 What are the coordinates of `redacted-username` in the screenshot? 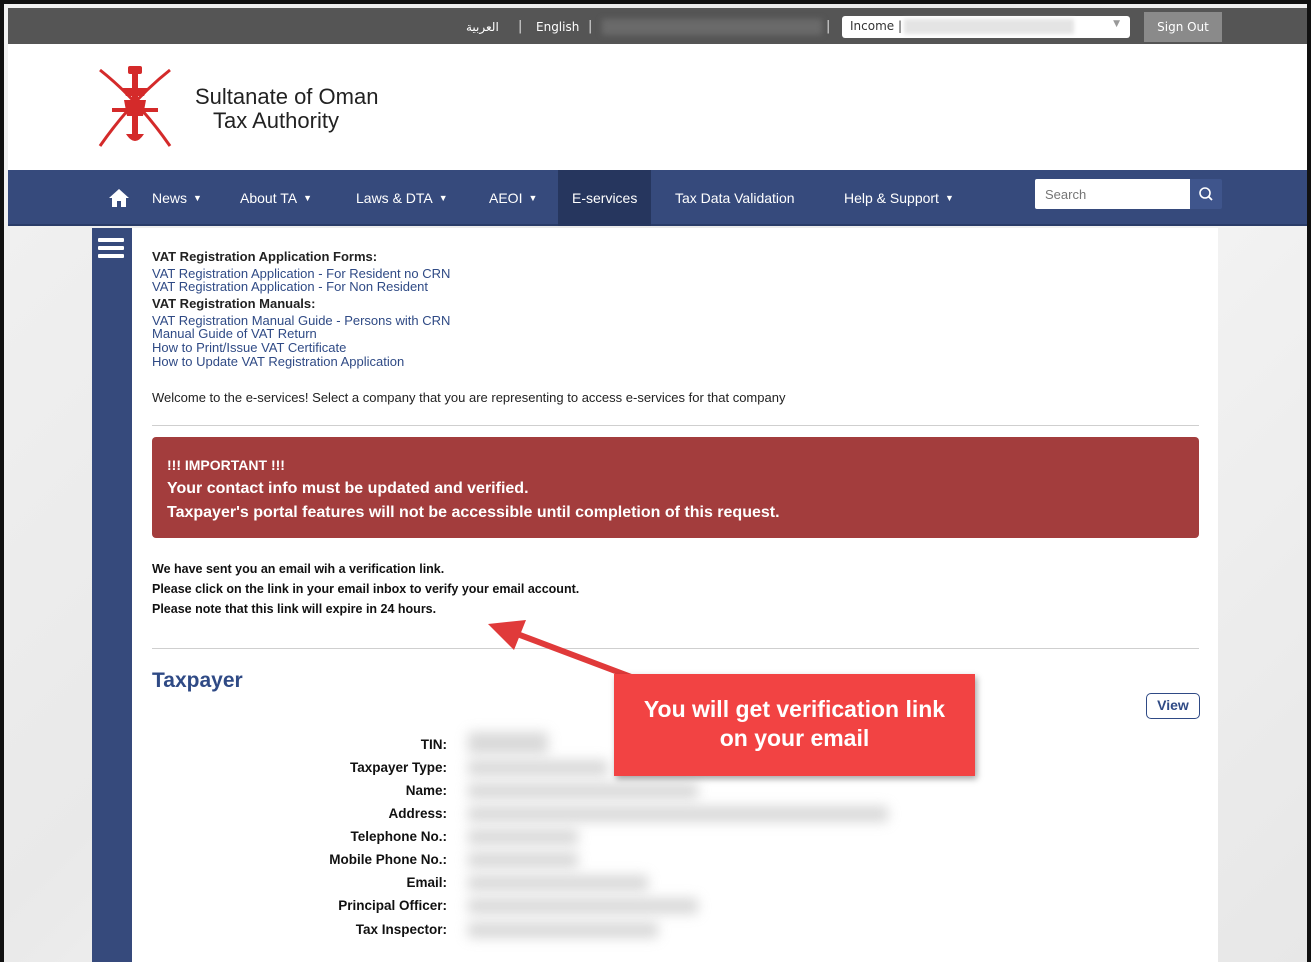 It's located at (712, 27).